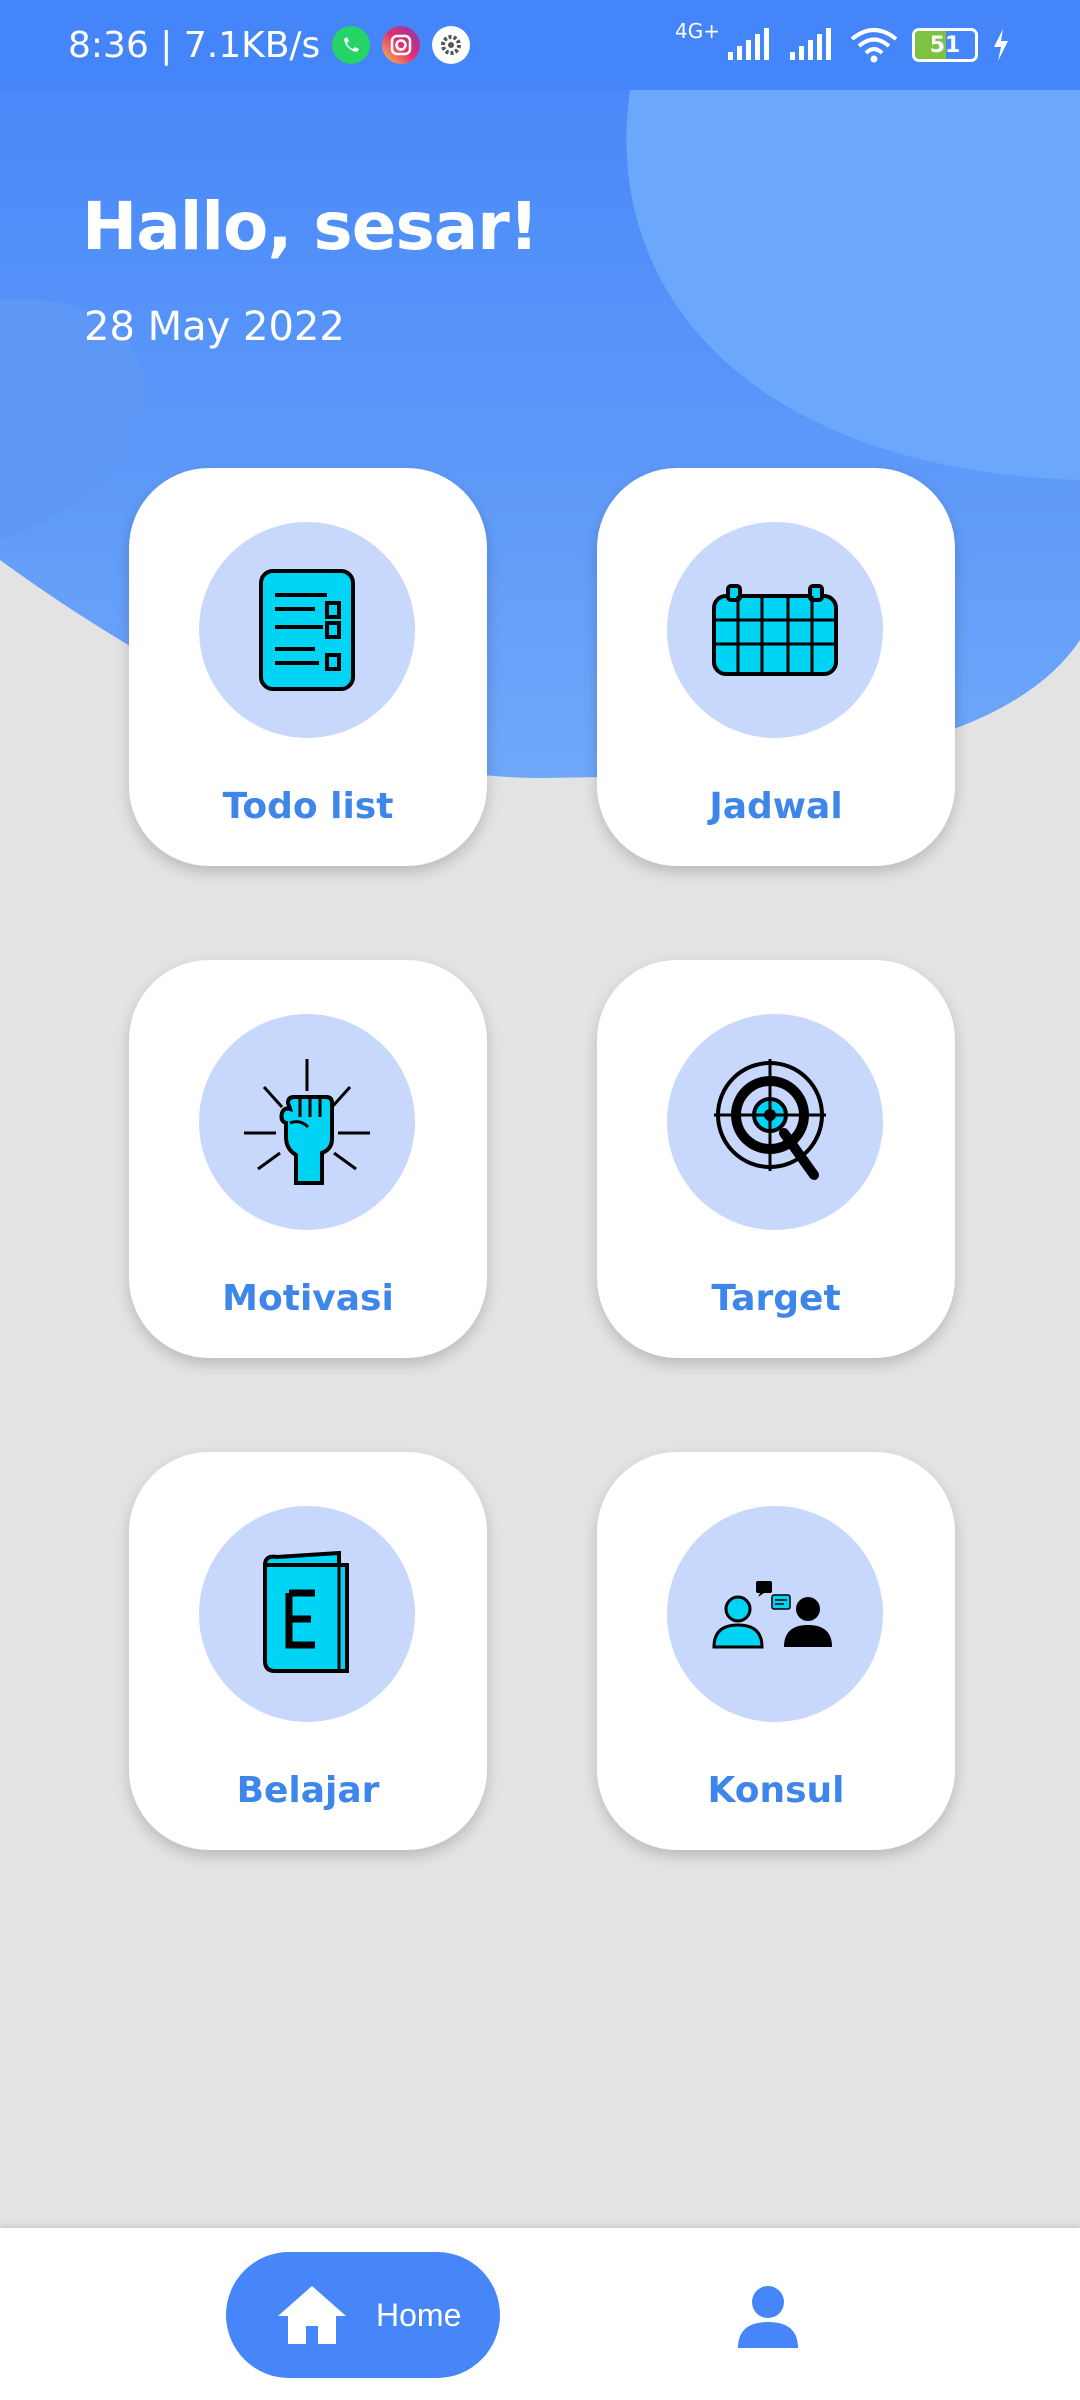 The width and height of the screenshot is (1080, 2400). I want to click on menu-card-label: Todo list, so click(308, 806).